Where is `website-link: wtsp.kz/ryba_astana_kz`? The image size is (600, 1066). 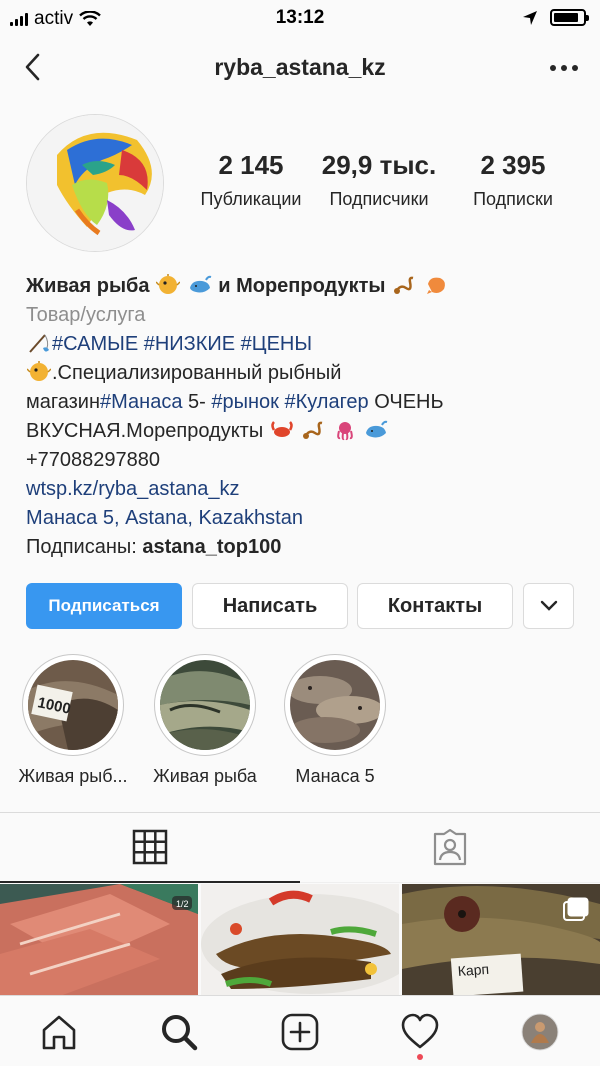 website-link: wtsp.kz/ryba_astana_kz is located at coordinates (306, 489).